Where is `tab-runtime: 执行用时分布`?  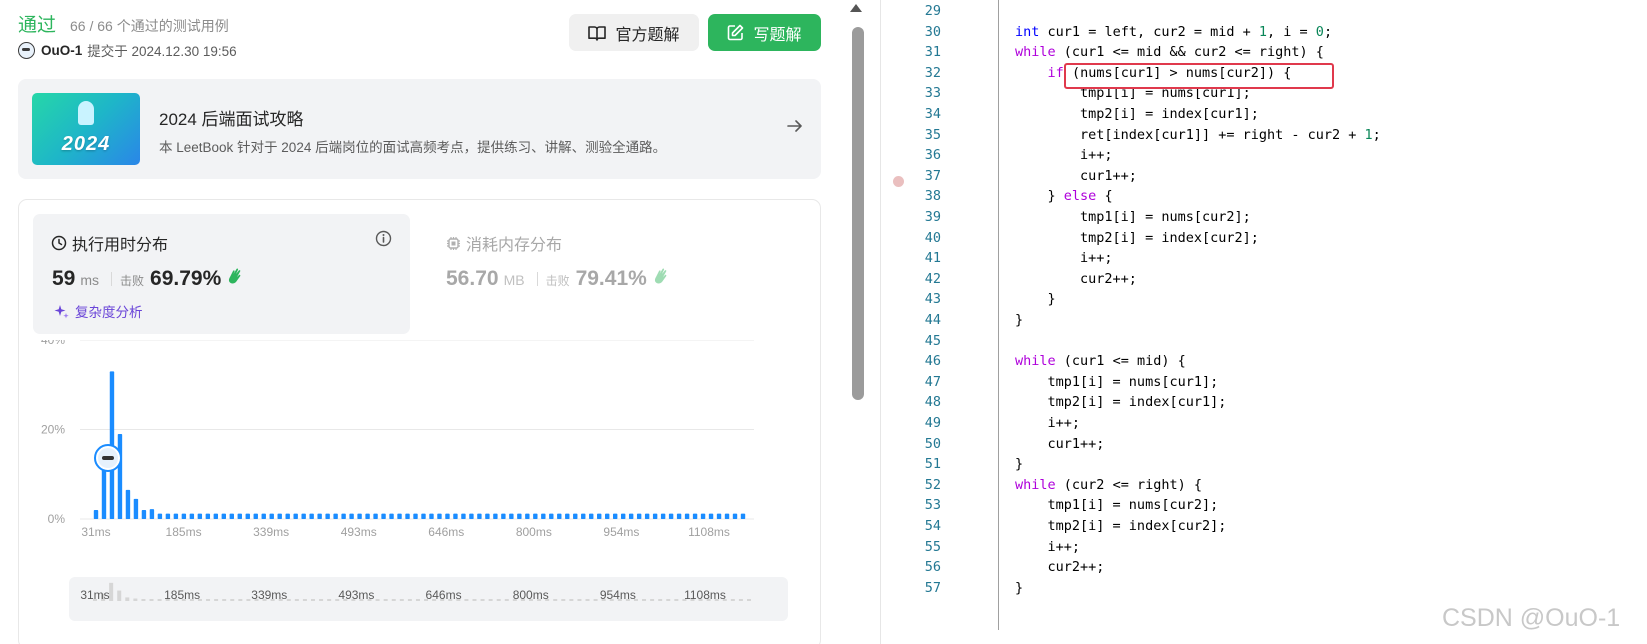 tab-runtime: 执行用时分布 is located at coordinates (109, 243).